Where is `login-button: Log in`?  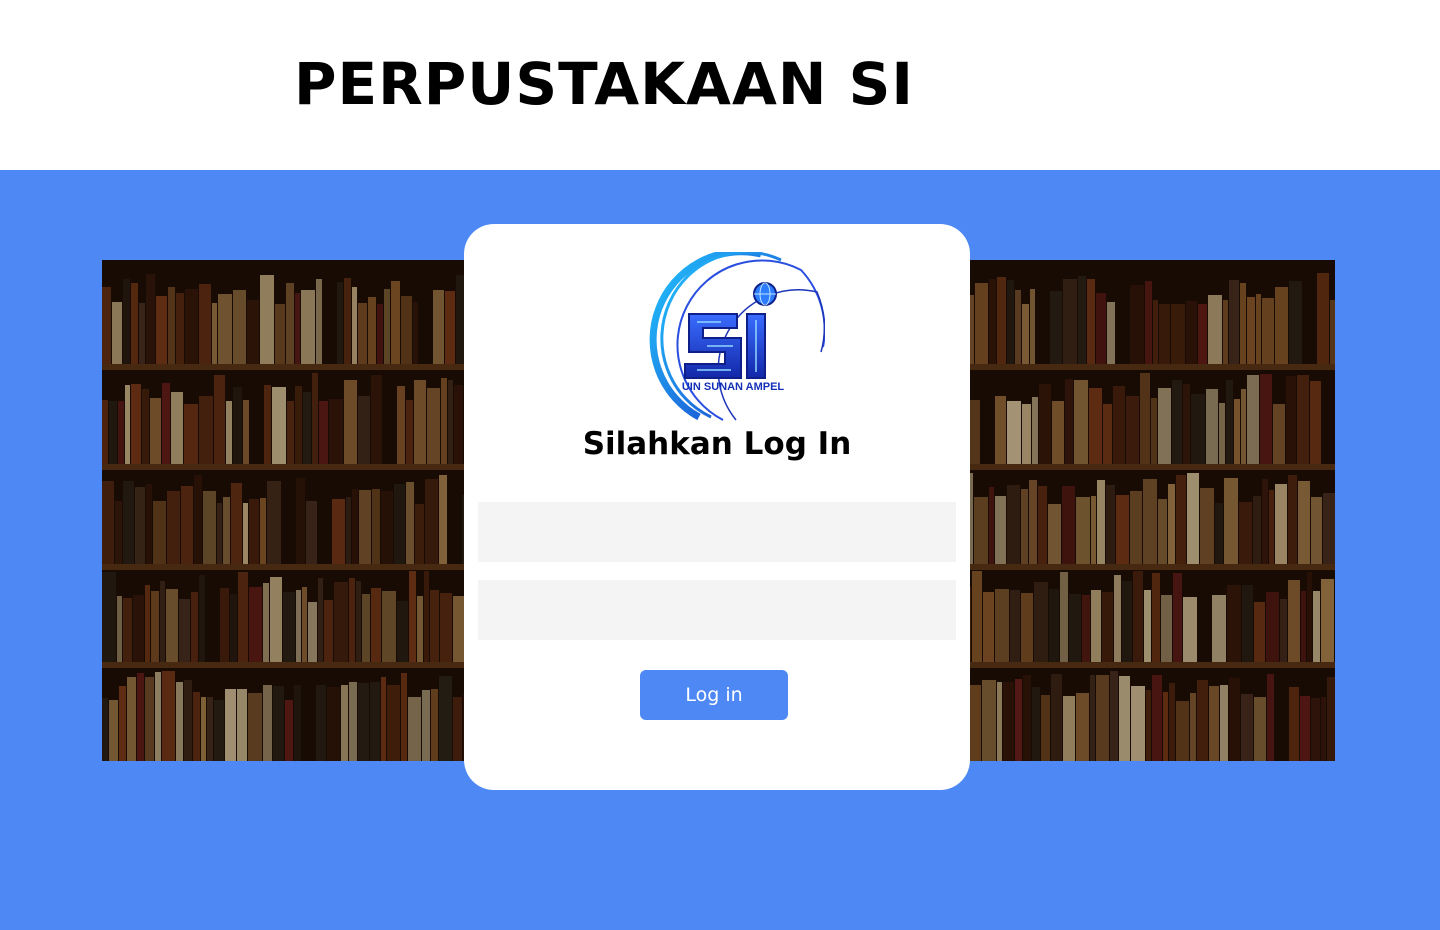
login-button: Log in is located at coordinates (714, 695).